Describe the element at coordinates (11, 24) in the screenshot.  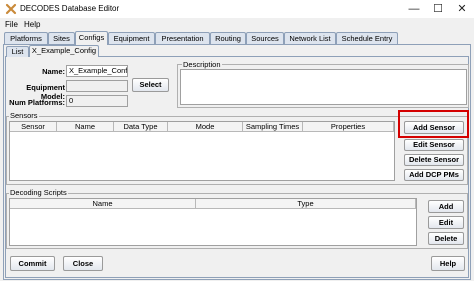
I see `menu-file: File` at that location.